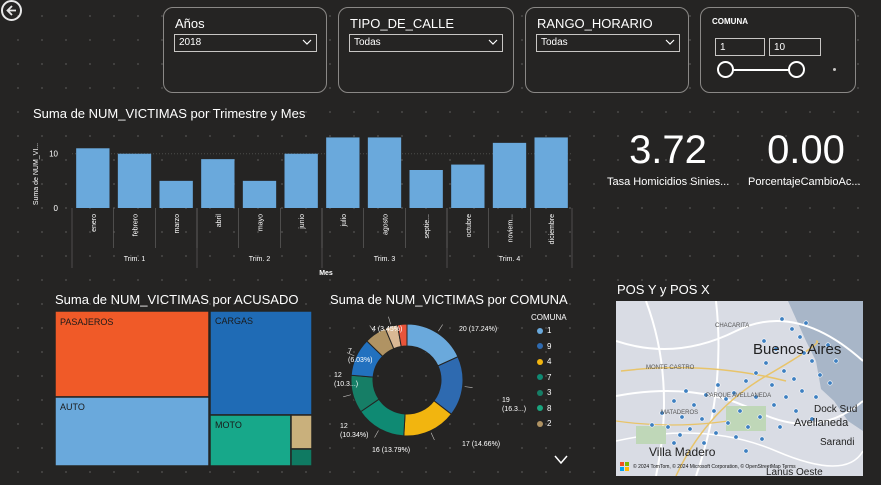 The height and width of the screenshot is (485, 881). What do you see at coordinates (94, 223) in the screenshot?
I see `x-tick-label: enero` at bounding box center [94, 223].